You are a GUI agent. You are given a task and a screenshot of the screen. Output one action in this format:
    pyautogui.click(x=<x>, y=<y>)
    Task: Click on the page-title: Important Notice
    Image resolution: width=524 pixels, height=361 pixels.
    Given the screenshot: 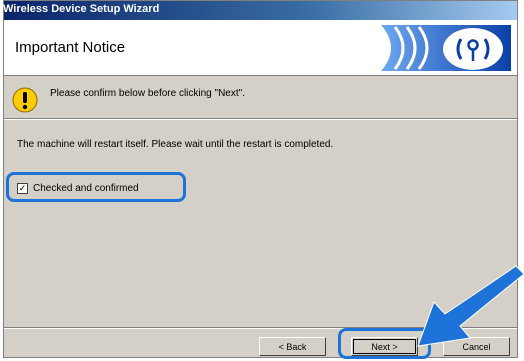 What is the action you would take?
    pyautogui.click(x=70, y=47)
    